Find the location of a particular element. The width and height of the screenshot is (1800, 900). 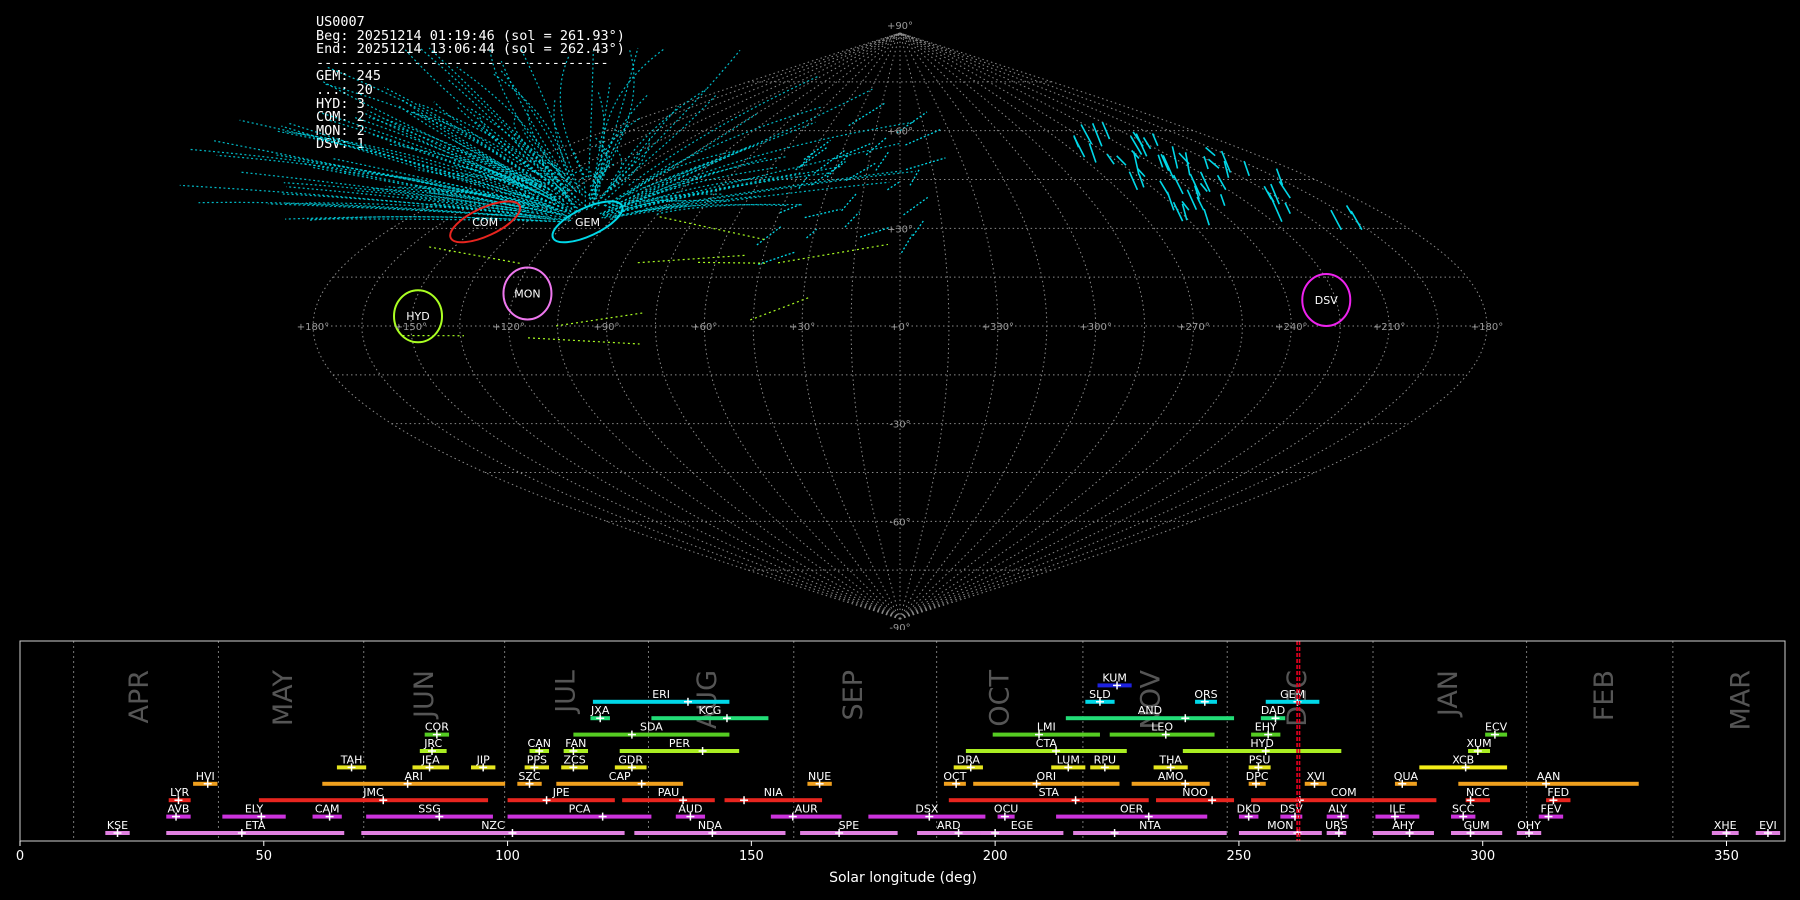

month-label-mar: MAR is located at coordinates (1741, 700).